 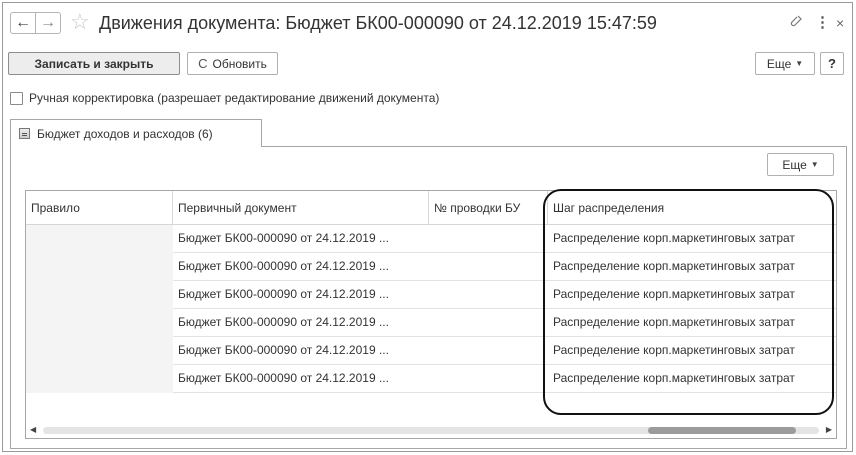 I want to click on back-arrow-icon: ←, so click(x=23, y=23).